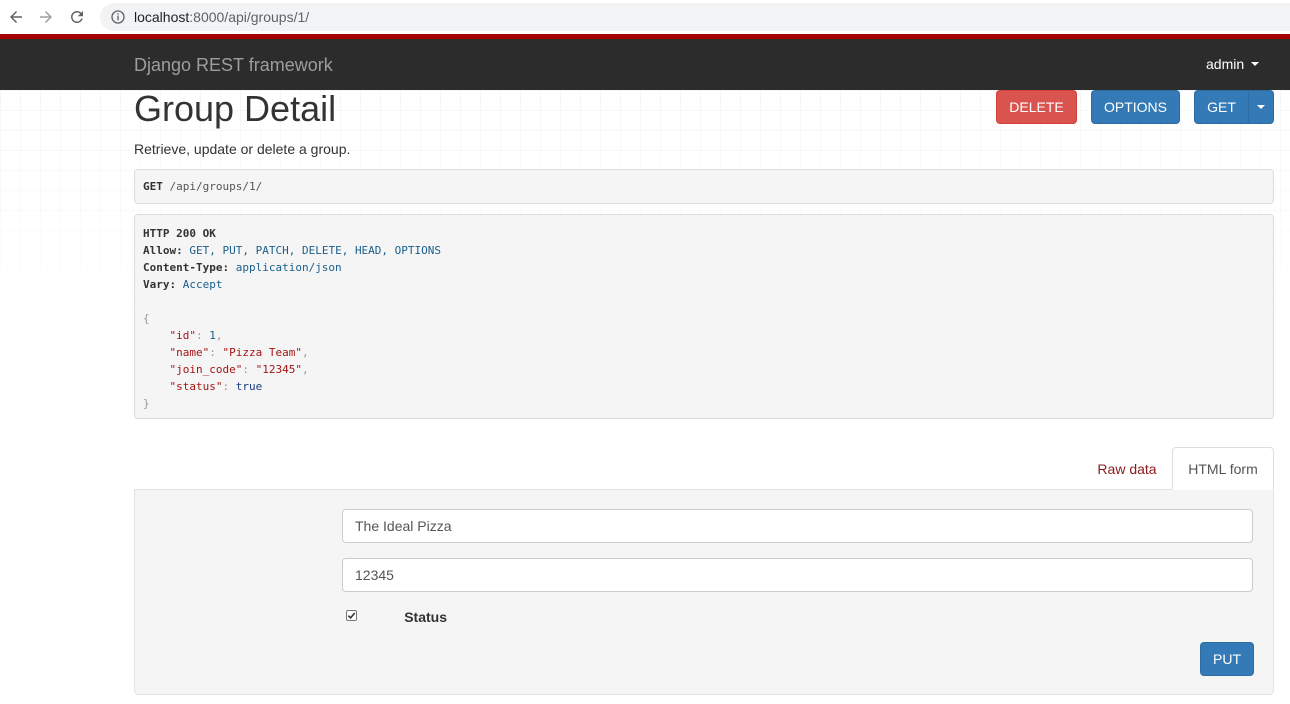 This screenshot has width=1290, height=704. I want to click on json-key: "name", so click(189, 352).